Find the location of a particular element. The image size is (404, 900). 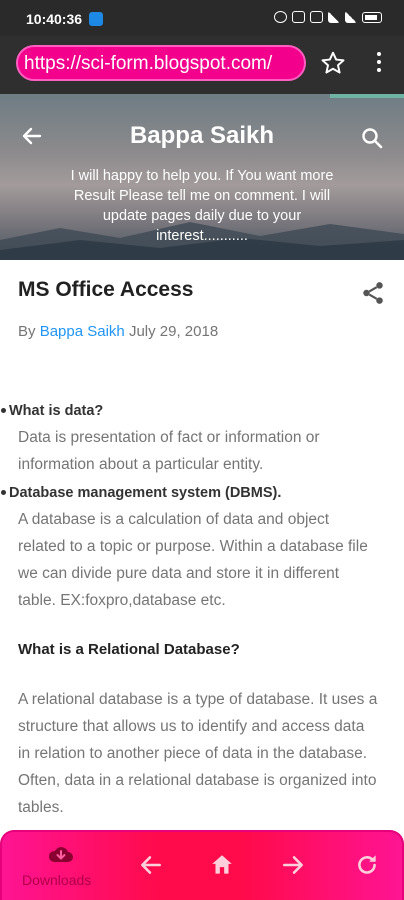

author-link: Bappa Saikh is located at coordinates (82, 331).